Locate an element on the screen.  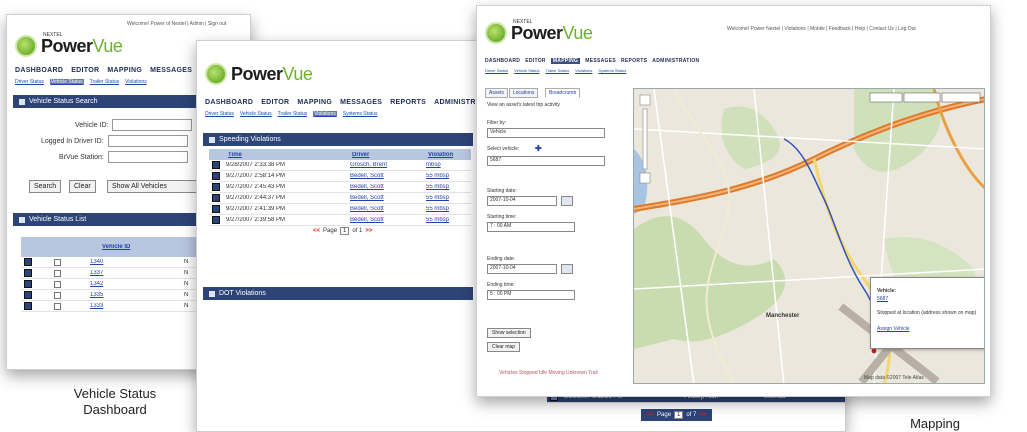
violation-link: mbsp is located at coordinates (443, 165).